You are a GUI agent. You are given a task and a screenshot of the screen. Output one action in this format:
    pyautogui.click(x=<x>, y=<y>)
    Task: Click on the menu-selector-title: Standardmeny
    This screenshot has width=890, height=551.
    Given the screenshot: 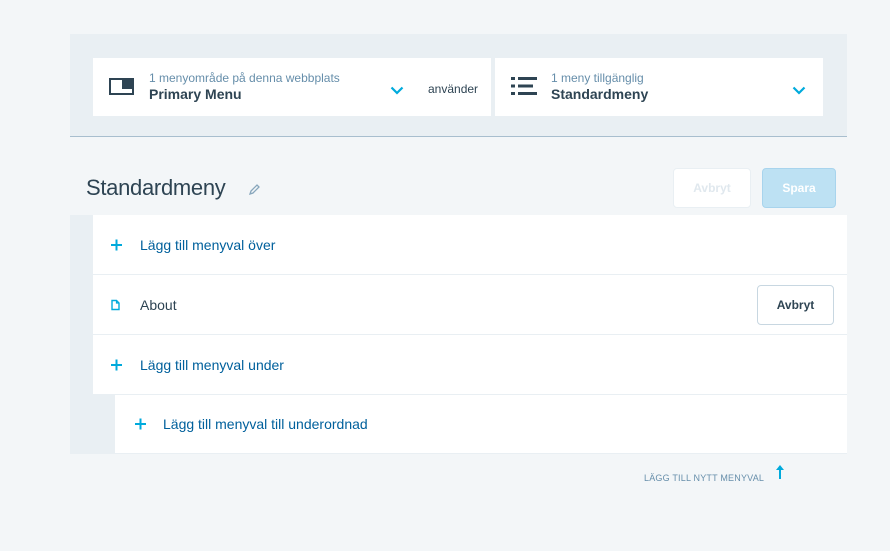 What is the action you would take?
    pyautogui.click(x=600, y=94)
    